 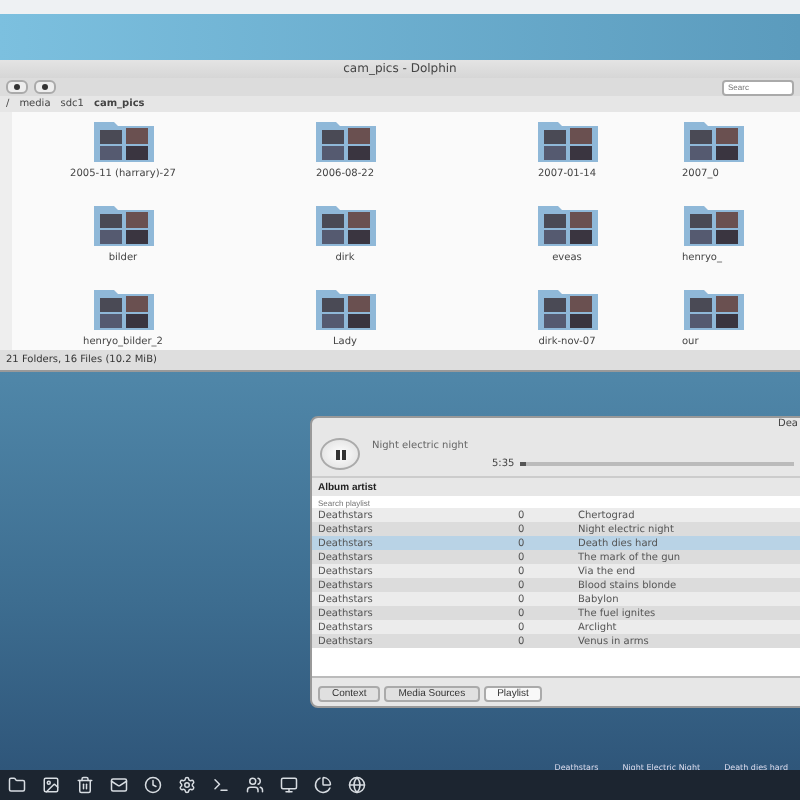 What do you see at coordinates (51, 785) in the screenshot?
I see `image-icon` at bounding box center [51, 785].